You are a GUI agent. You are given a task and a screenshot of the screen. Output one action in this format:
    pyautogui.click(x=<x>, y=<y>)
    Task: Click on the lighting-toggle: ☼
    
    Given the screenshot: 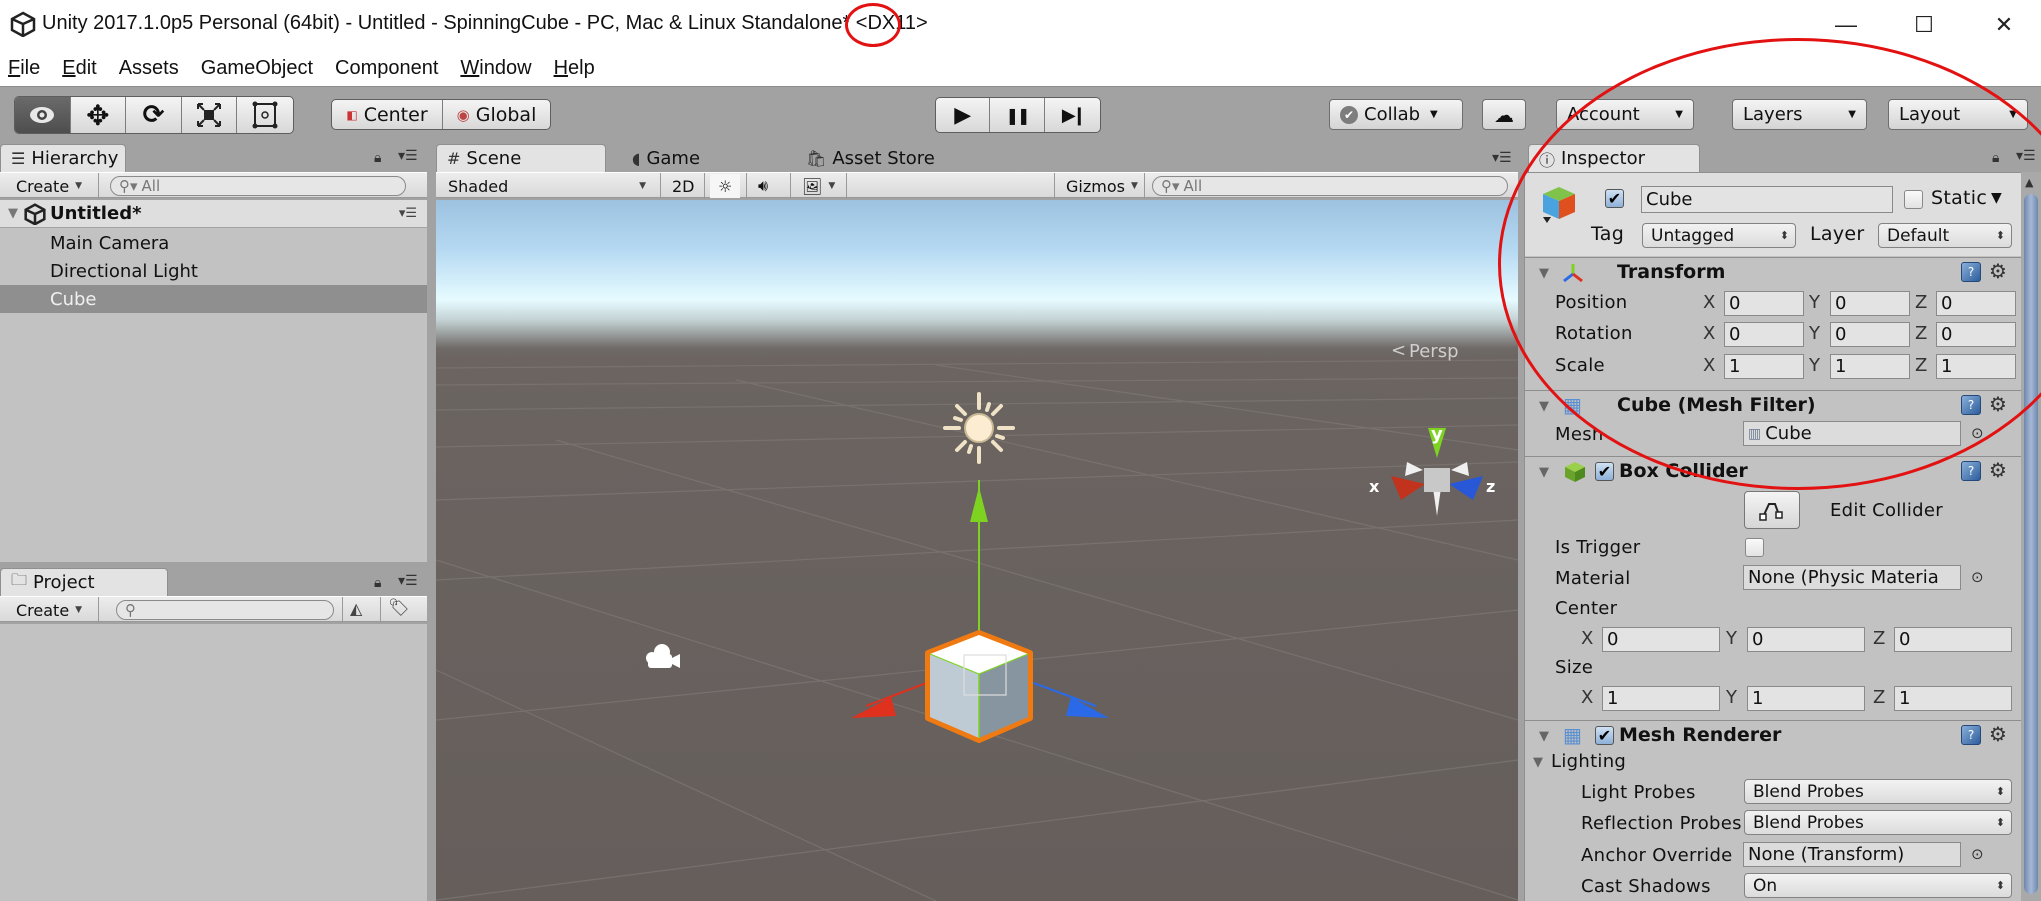 What is the action you would take?
    pyautogui.click(x=725, y=186)
    